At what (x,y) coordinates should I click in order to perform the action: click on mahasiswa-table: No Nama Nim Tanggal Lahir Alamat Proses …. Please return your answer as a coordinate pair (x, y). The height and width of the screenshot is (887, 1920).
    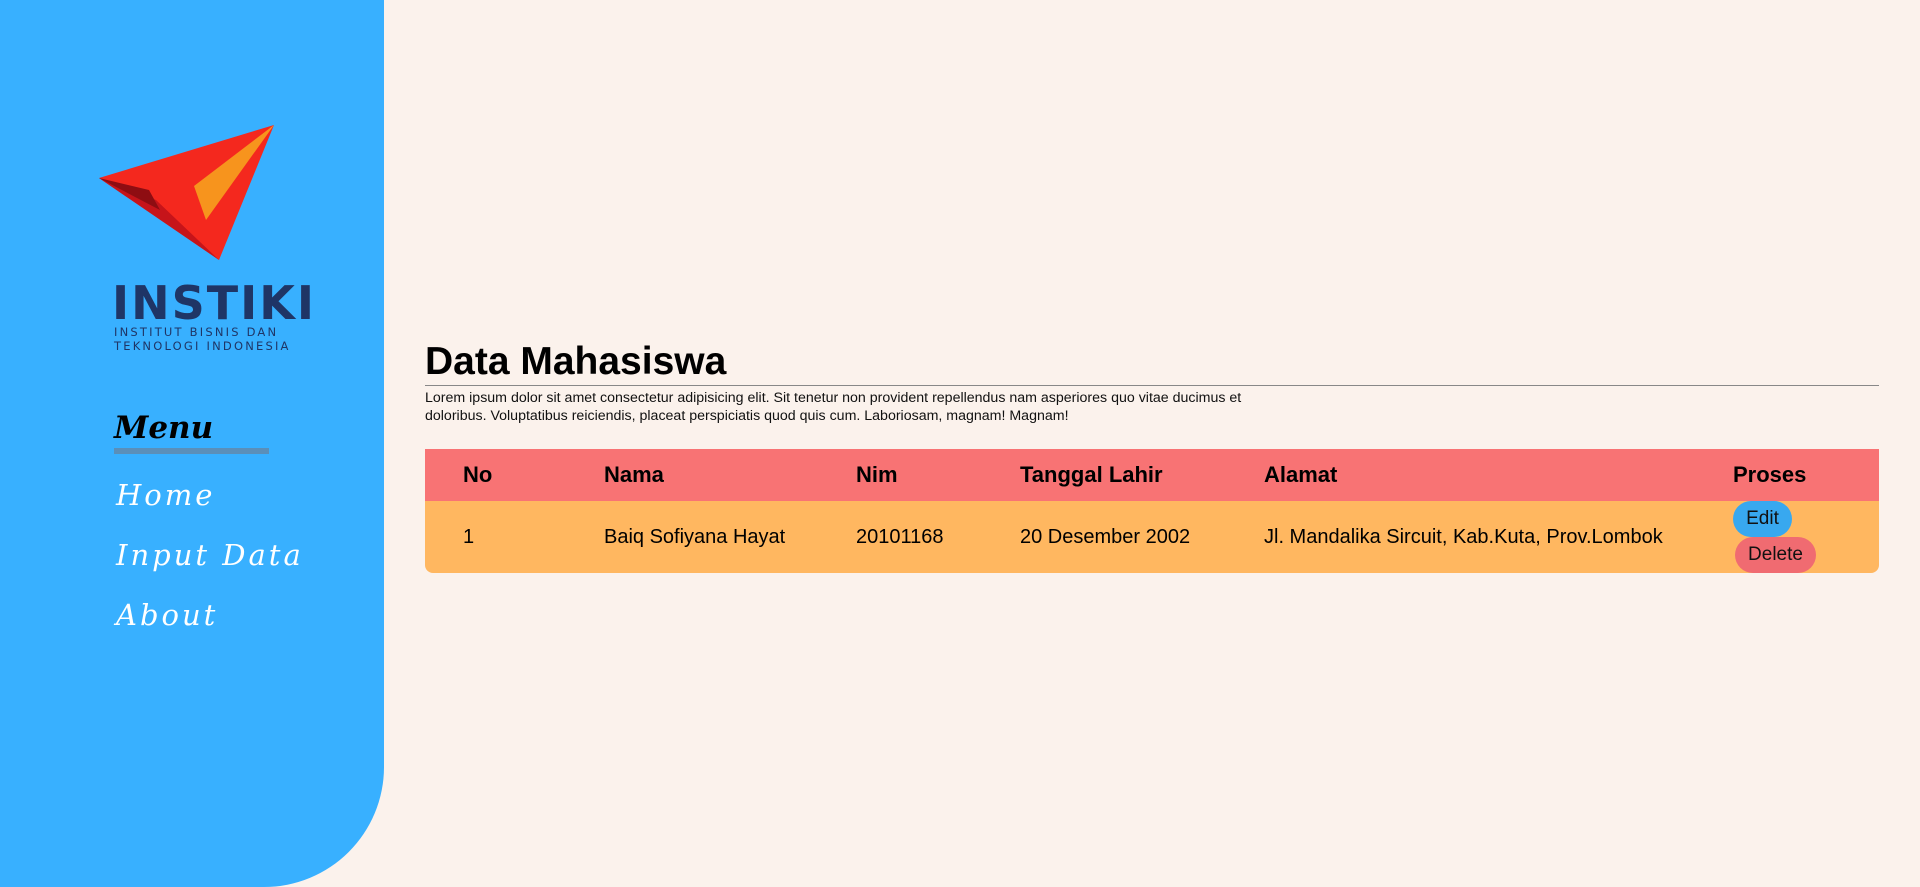
    Looking at the image, I should click on (1152, 511).